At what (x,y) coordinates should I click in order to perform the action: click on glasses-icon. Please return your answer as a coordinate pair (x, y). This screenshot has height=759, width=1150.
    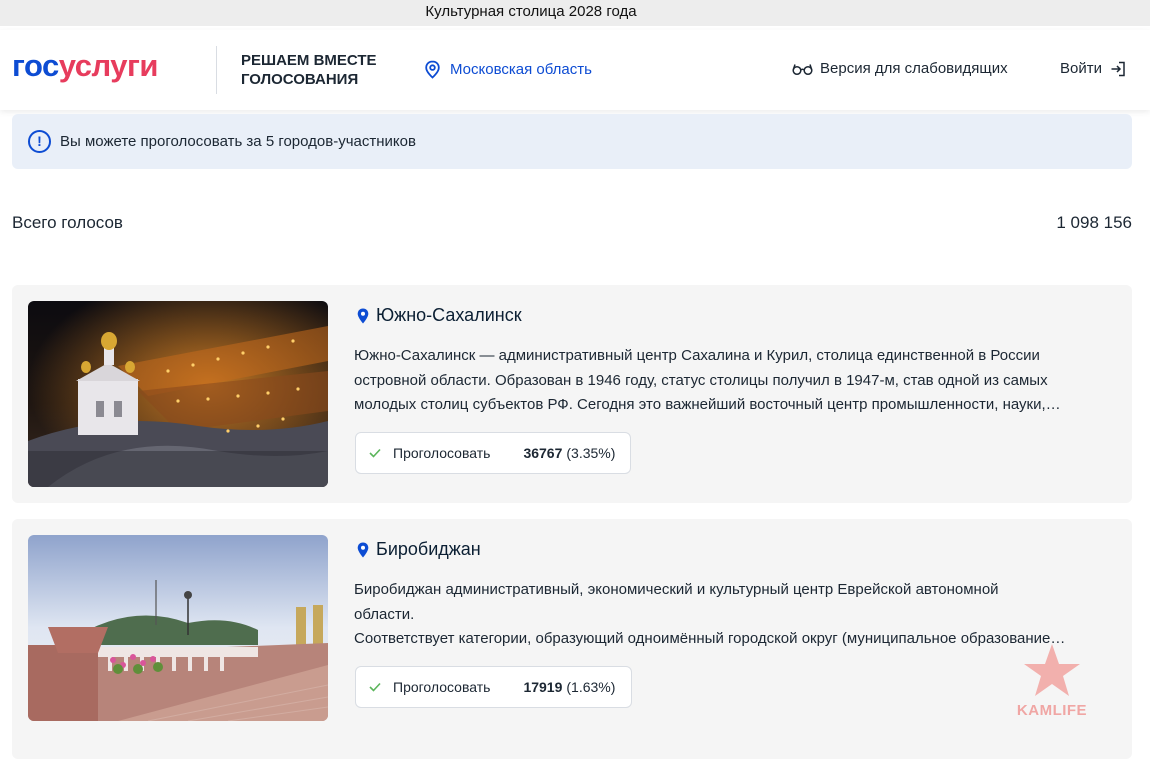
    Looking at the image, I should click on (802, 69).